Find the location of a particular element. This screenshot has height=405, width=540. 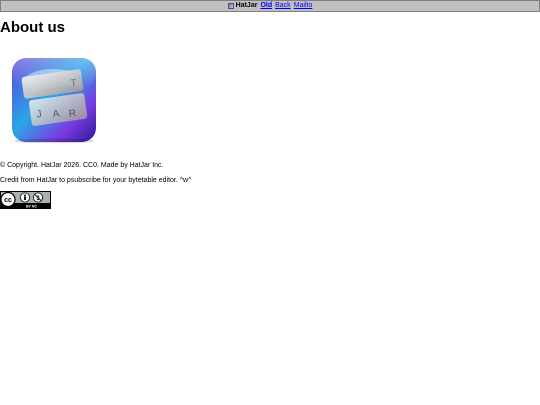

top-navigation-bar: HatJar Old Back Mailto is located at coordinates (270, 6).